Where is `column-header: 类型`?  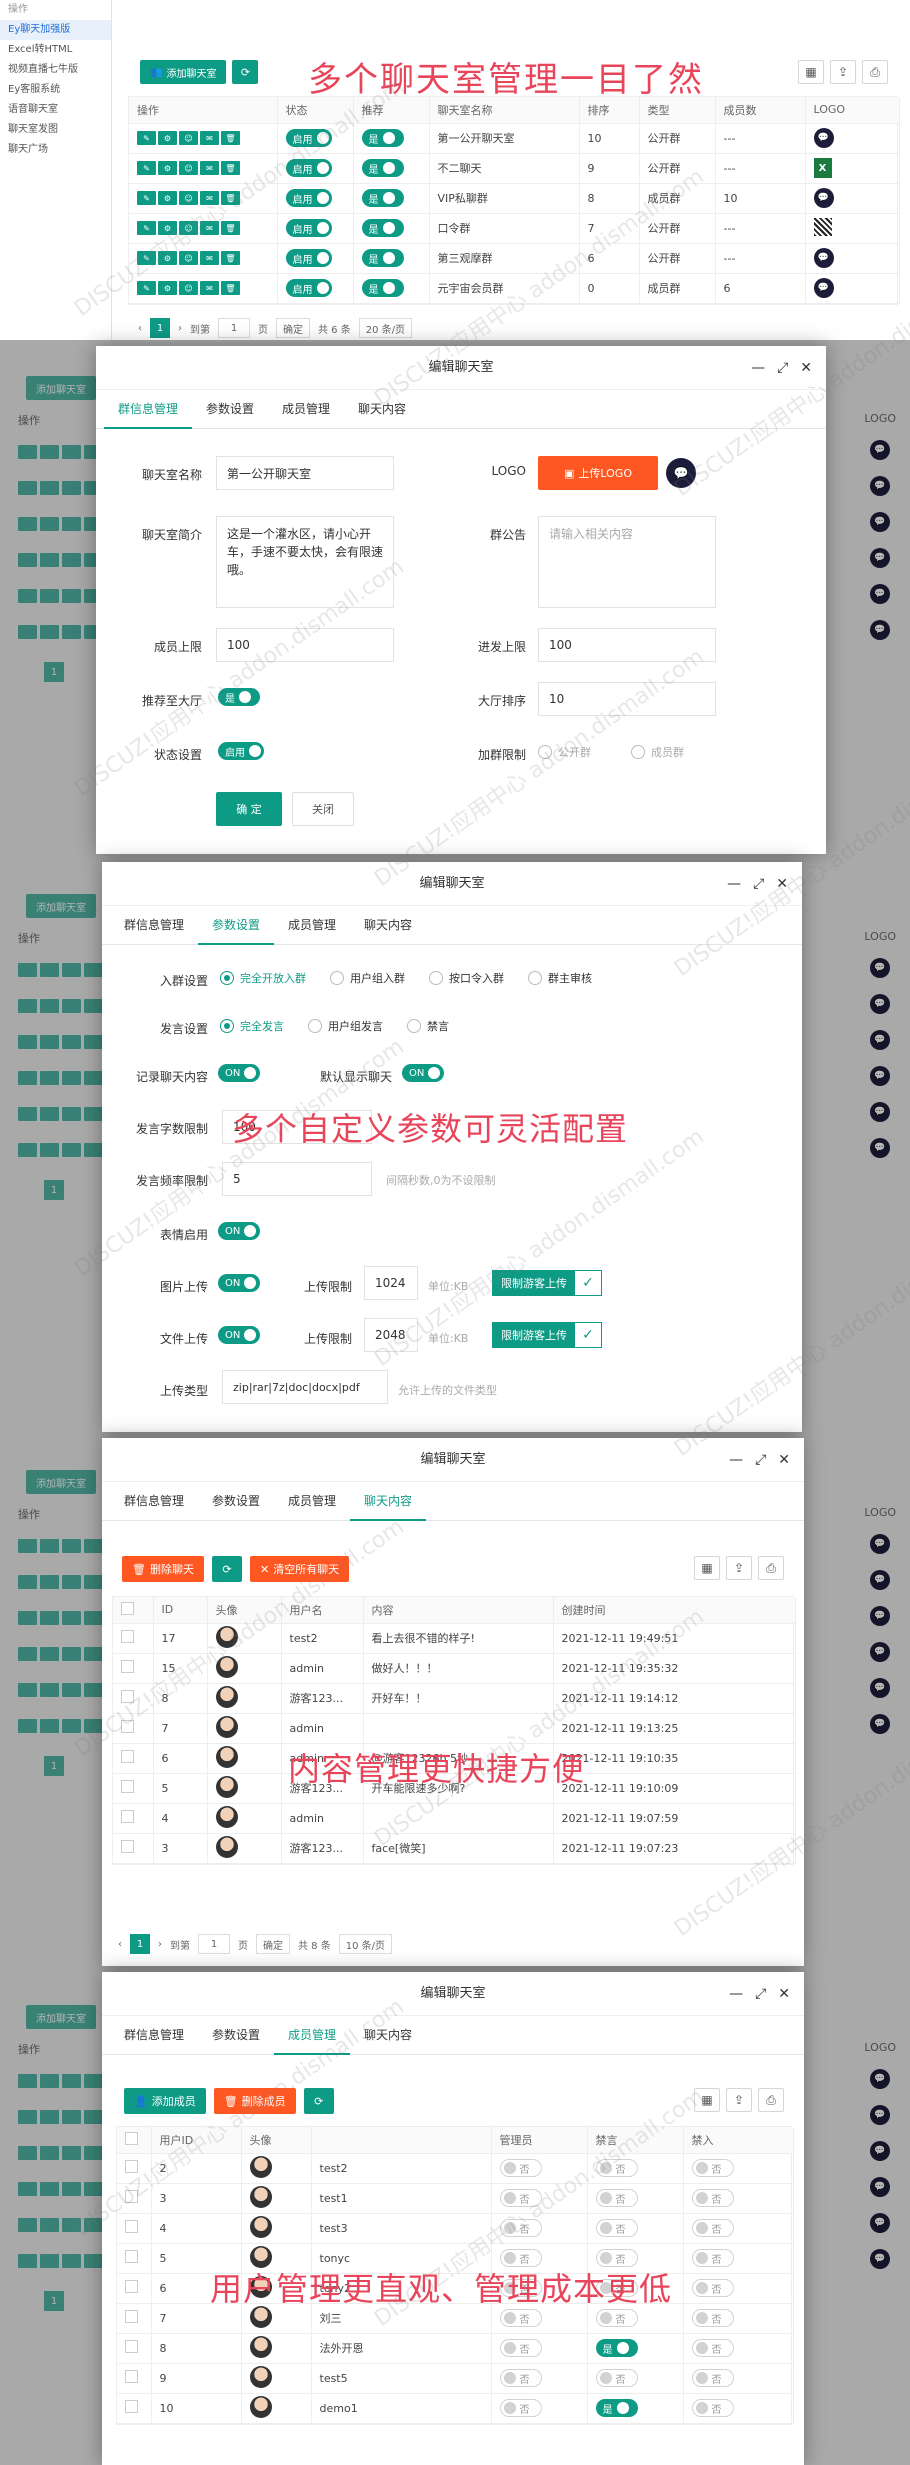 column-header: 类型 is located at coordinates (677, 110).